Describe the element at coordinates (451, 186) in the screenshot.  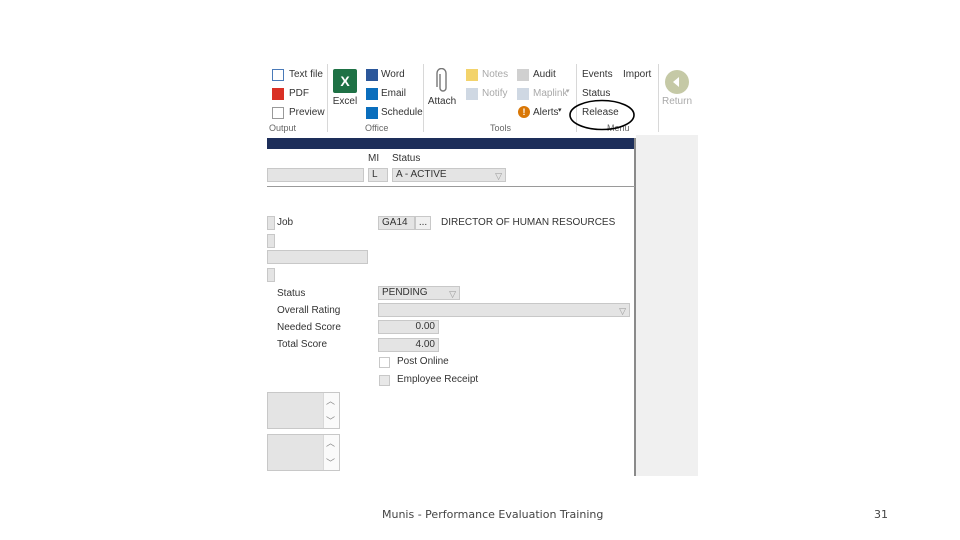
I see `header-divider` at that location.